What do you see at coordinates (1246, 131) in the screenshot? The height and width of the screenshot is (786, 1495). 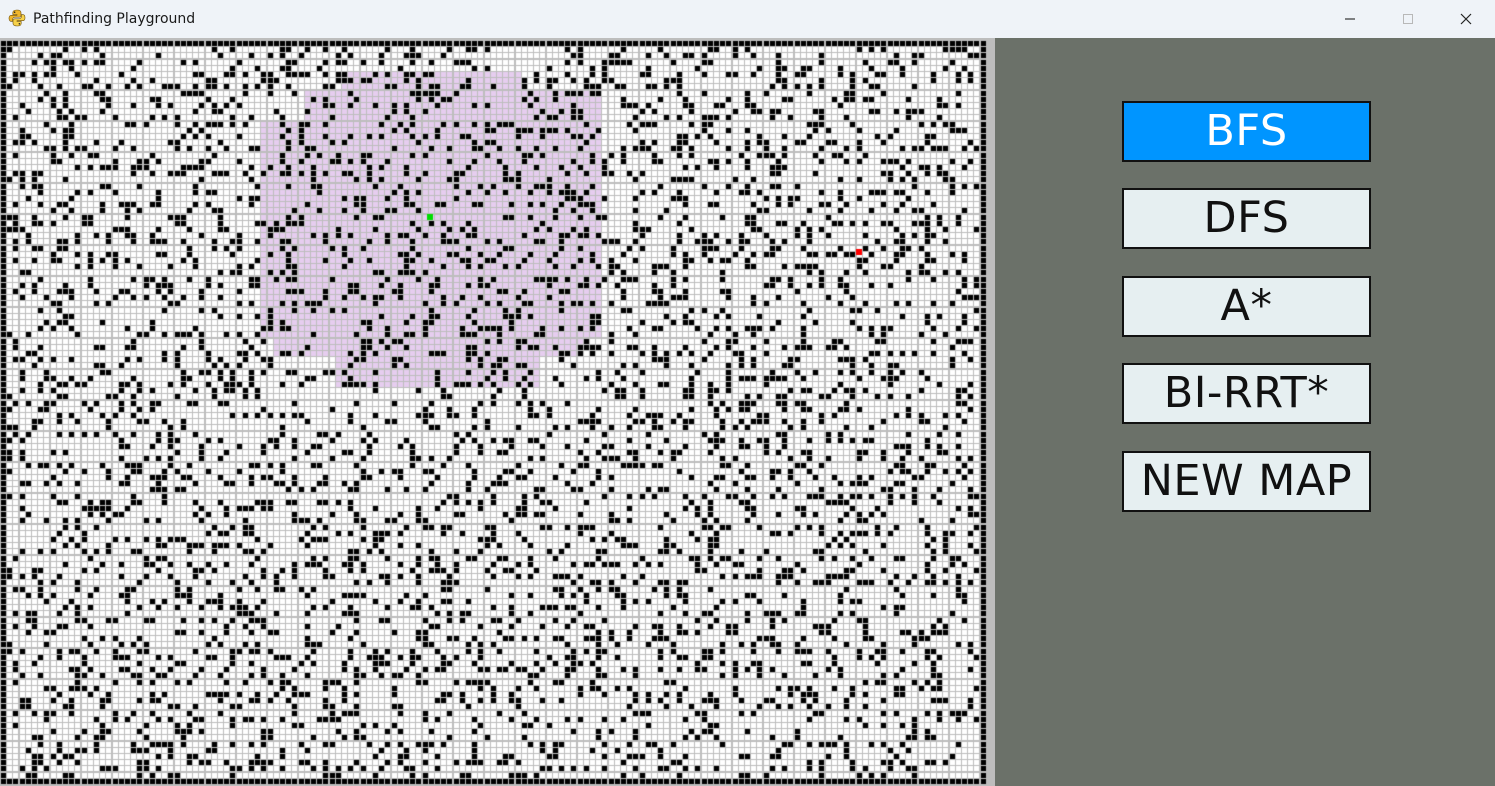 I see `bfs-button: BFS` at bounding box center [1246, 131].